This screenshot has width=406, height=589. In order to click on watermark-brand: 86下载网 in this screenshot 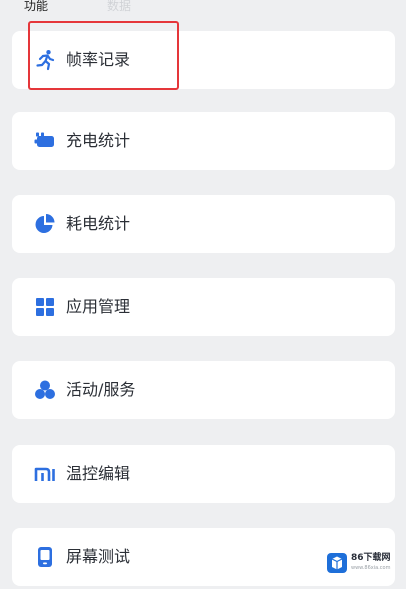, I will do `click(371, 558)`.